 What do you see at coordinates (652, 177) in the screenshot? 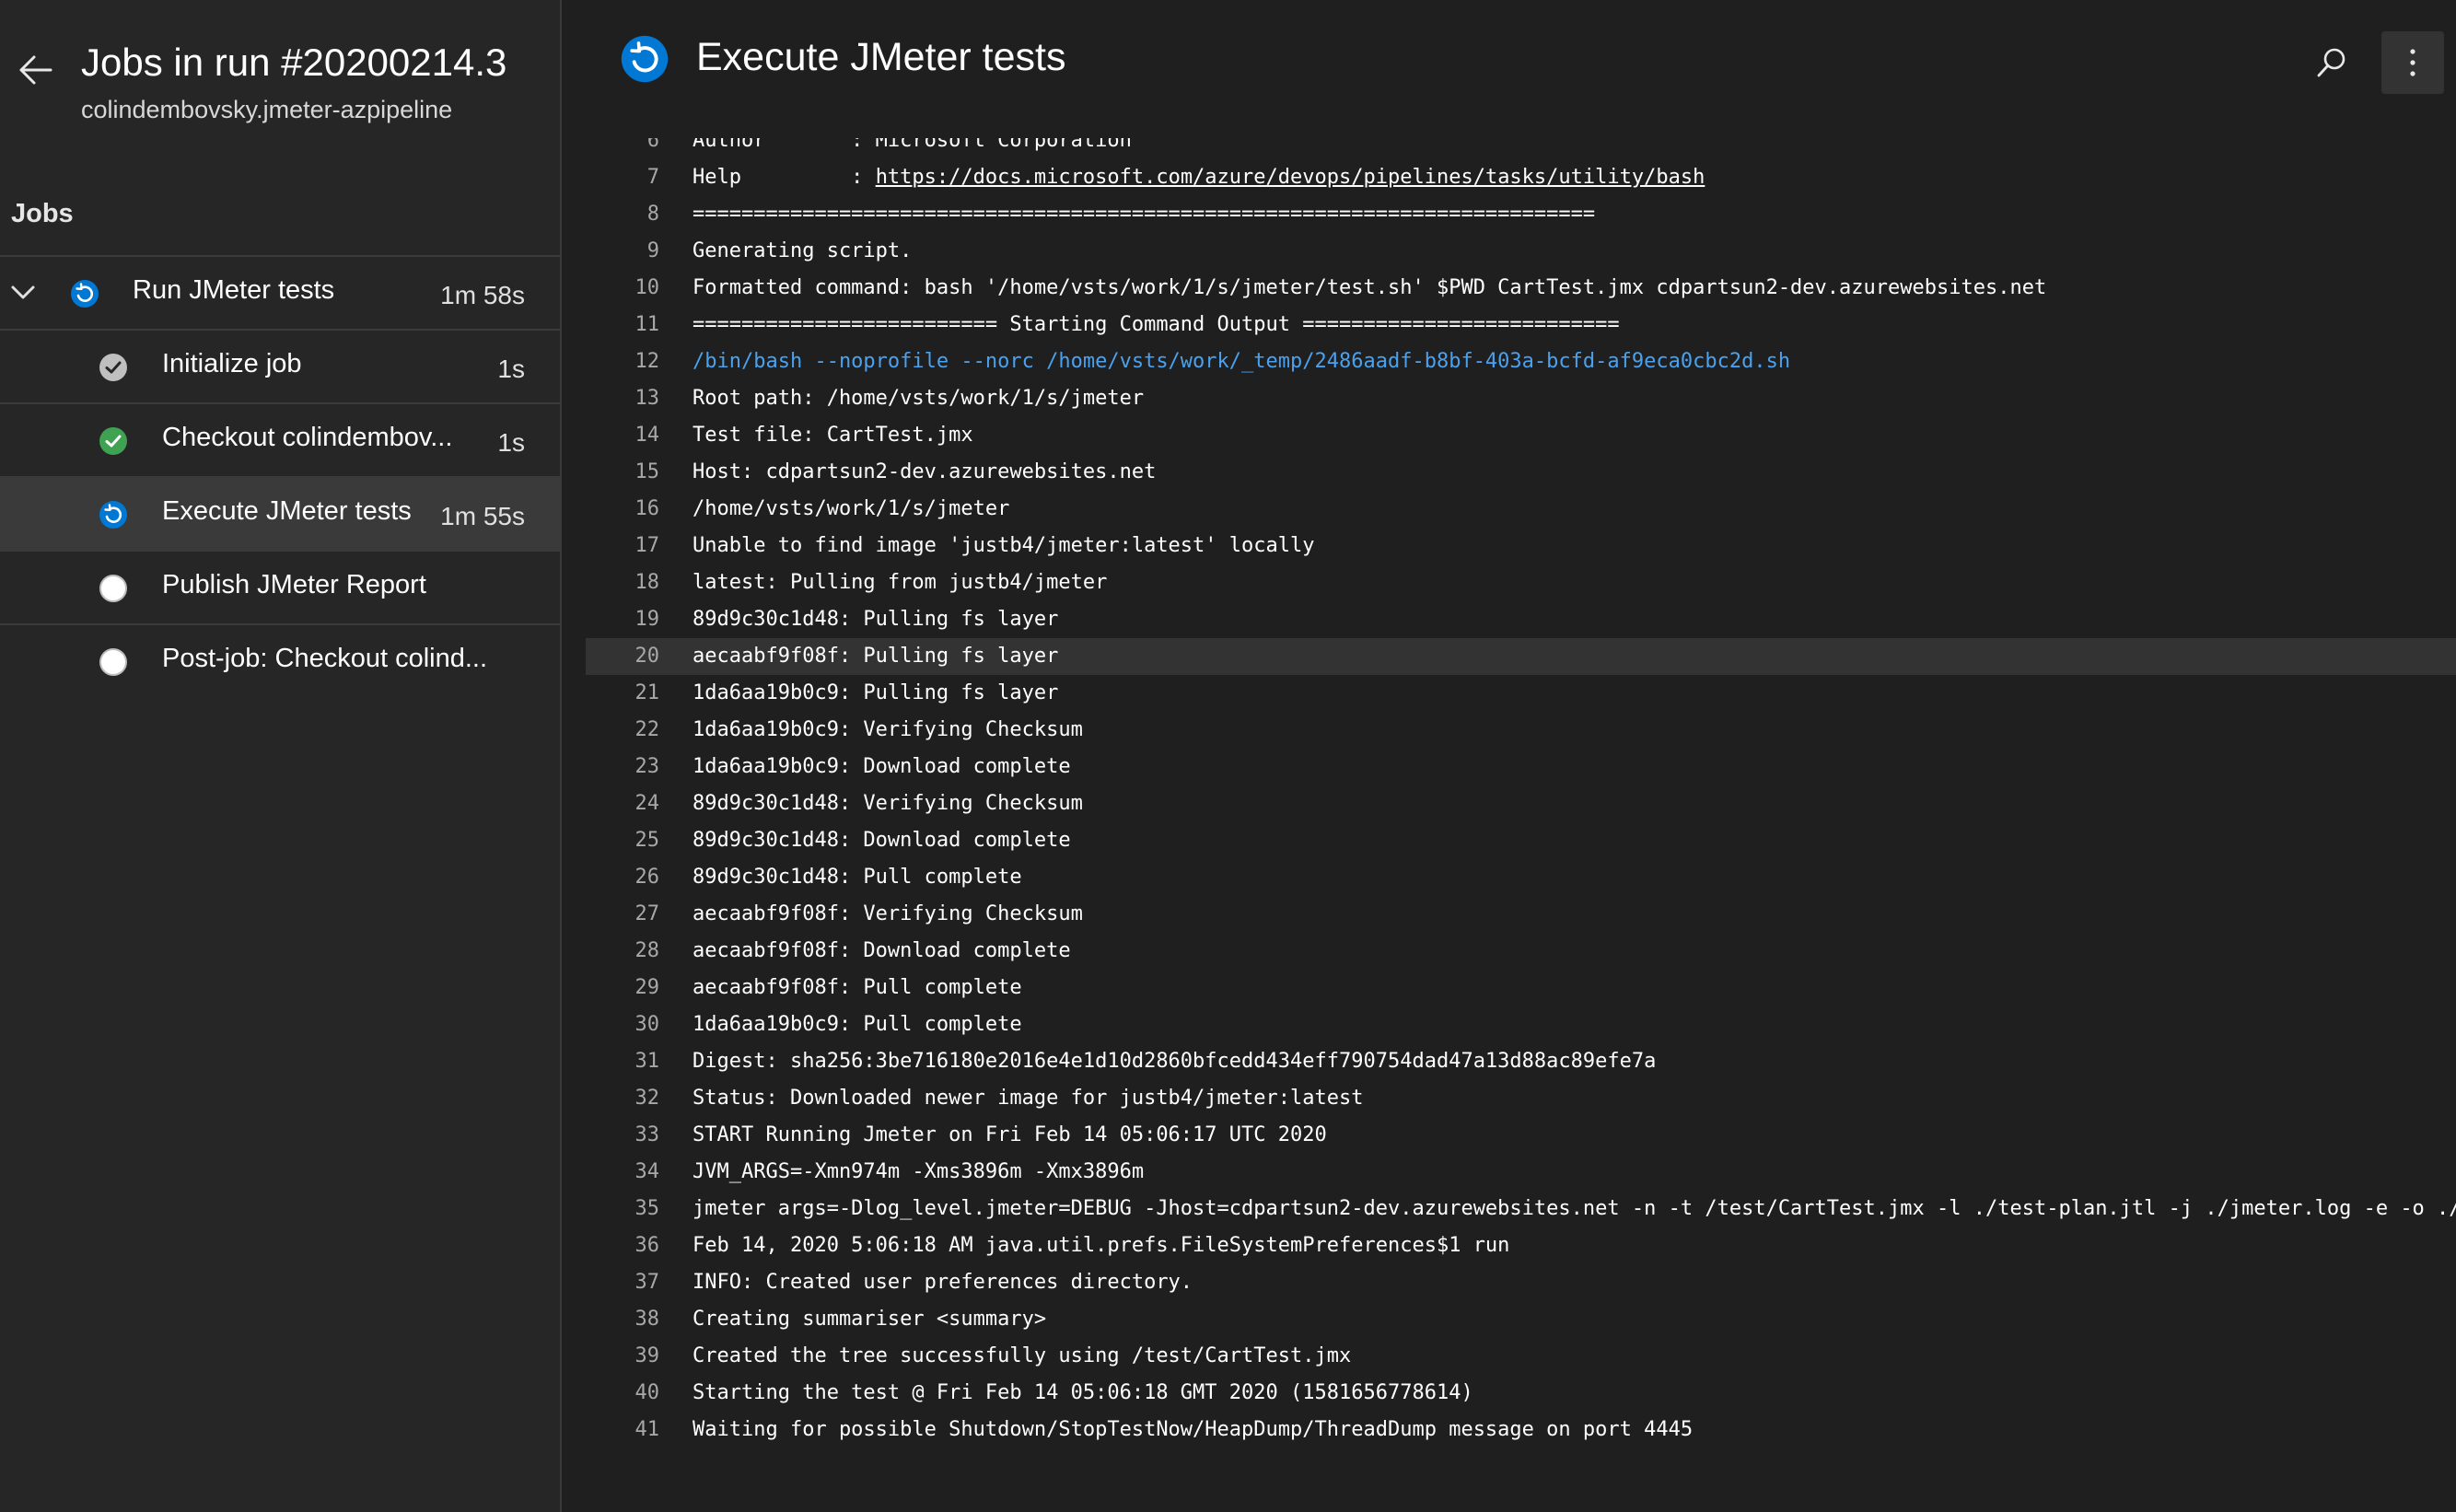
I see `log-line-number: 7` at bounding box center [652, 177].